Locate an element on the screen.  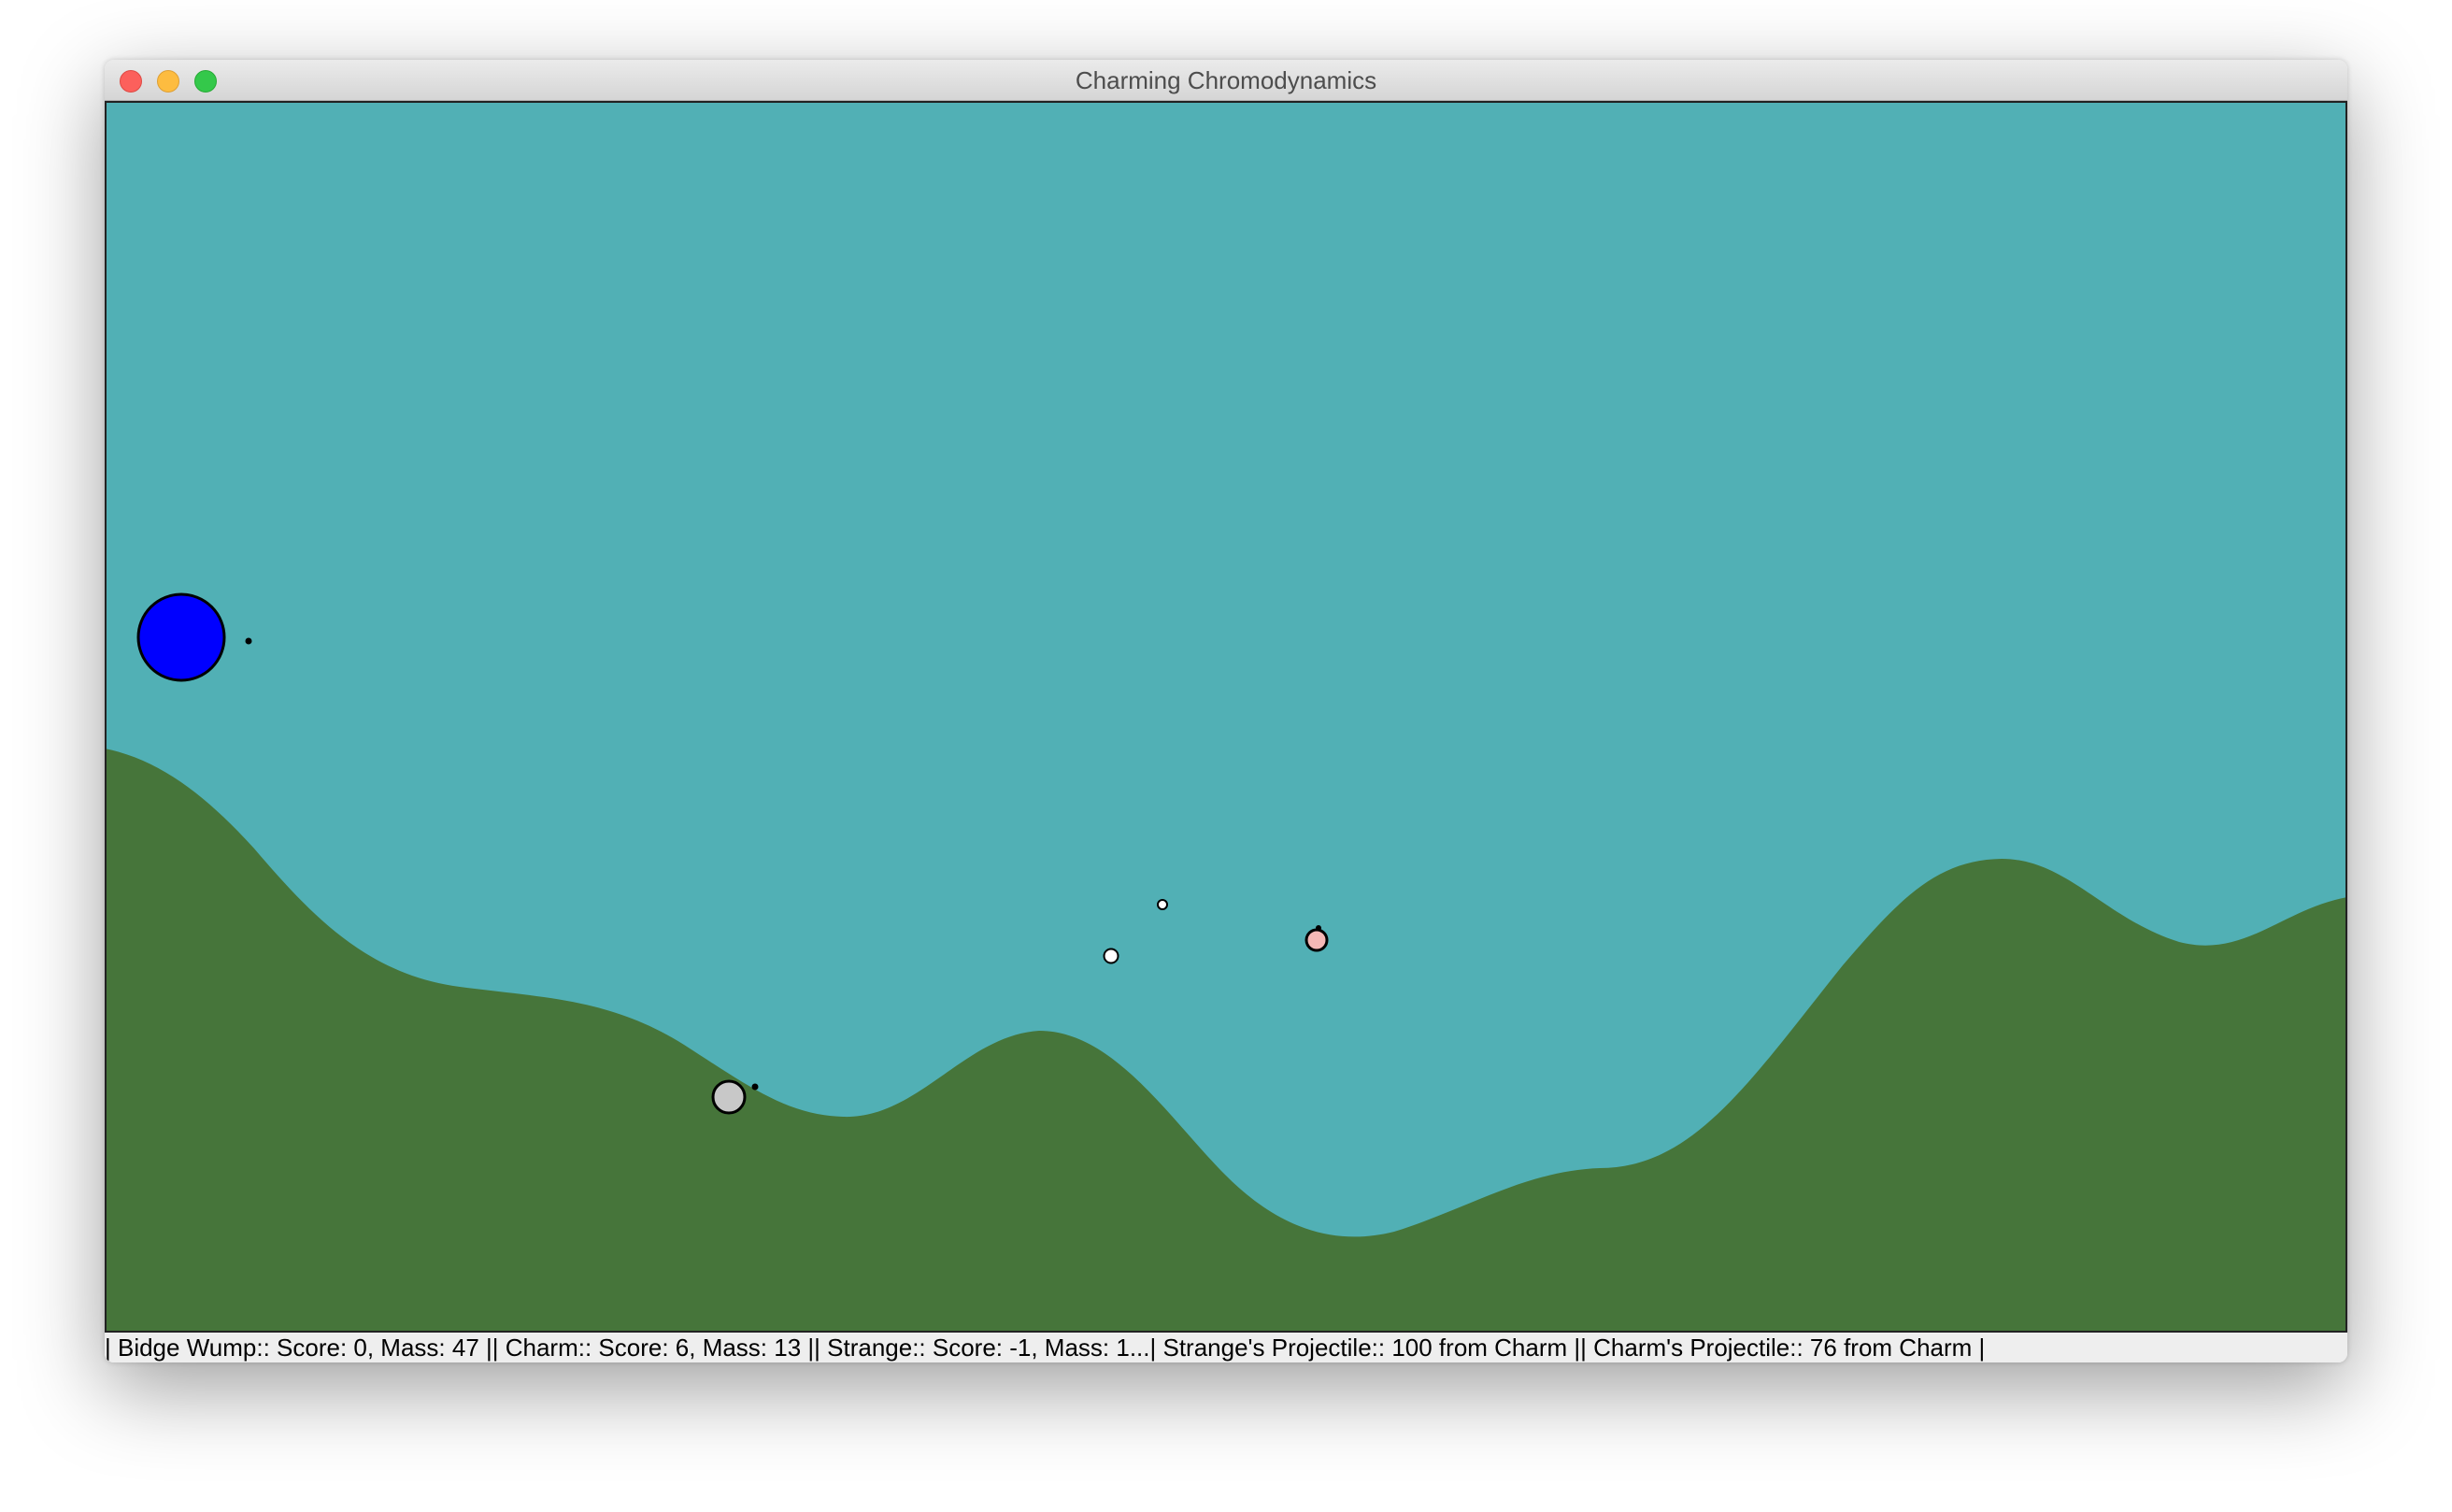
strange-ball is located at coordinates (1316, 940).